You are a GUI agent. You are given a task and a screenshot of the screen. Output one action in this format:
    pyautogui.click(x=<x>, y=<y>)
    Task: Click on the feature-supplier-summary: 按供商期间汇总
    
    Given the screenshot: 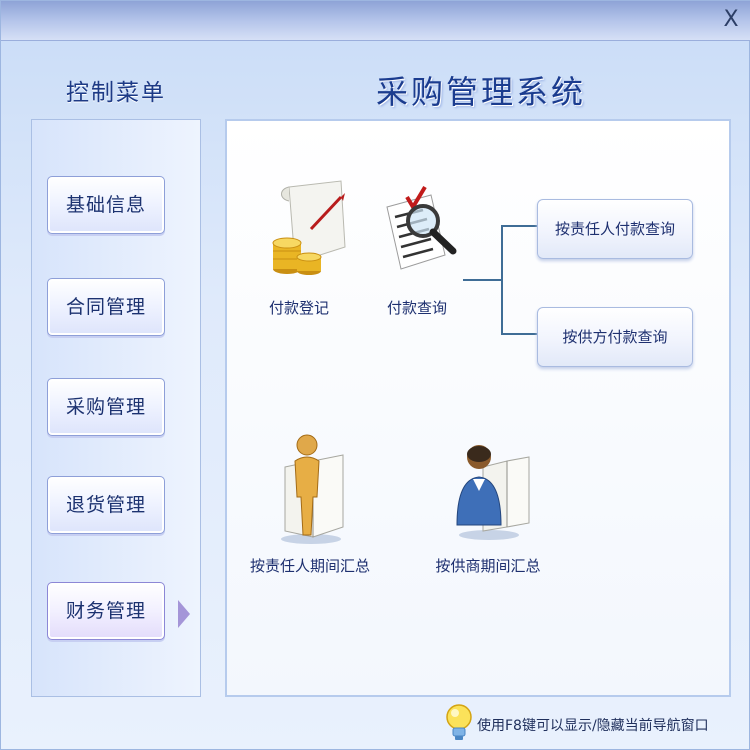 What is the action you would take?
    pyautogui.click(x=488, y=501)
    